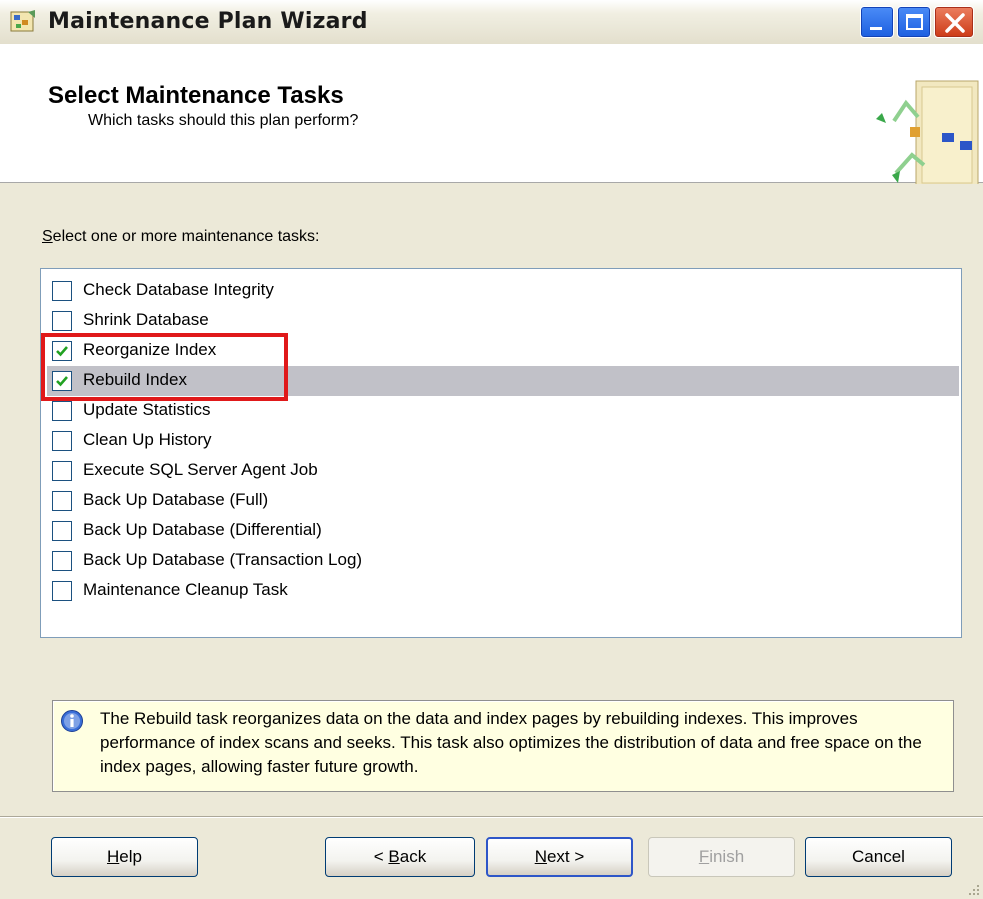  What do you see at coordinates (503, 591) in the screenshot?
I see `task-item-maintenance-cleanup: Maintenance Cleanup Task` at bounding box center [503, 591].